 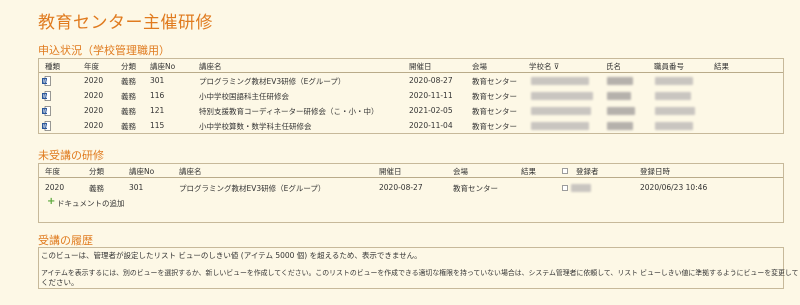 I want to click on select-all-checkbox, so click(x=565, y=171).